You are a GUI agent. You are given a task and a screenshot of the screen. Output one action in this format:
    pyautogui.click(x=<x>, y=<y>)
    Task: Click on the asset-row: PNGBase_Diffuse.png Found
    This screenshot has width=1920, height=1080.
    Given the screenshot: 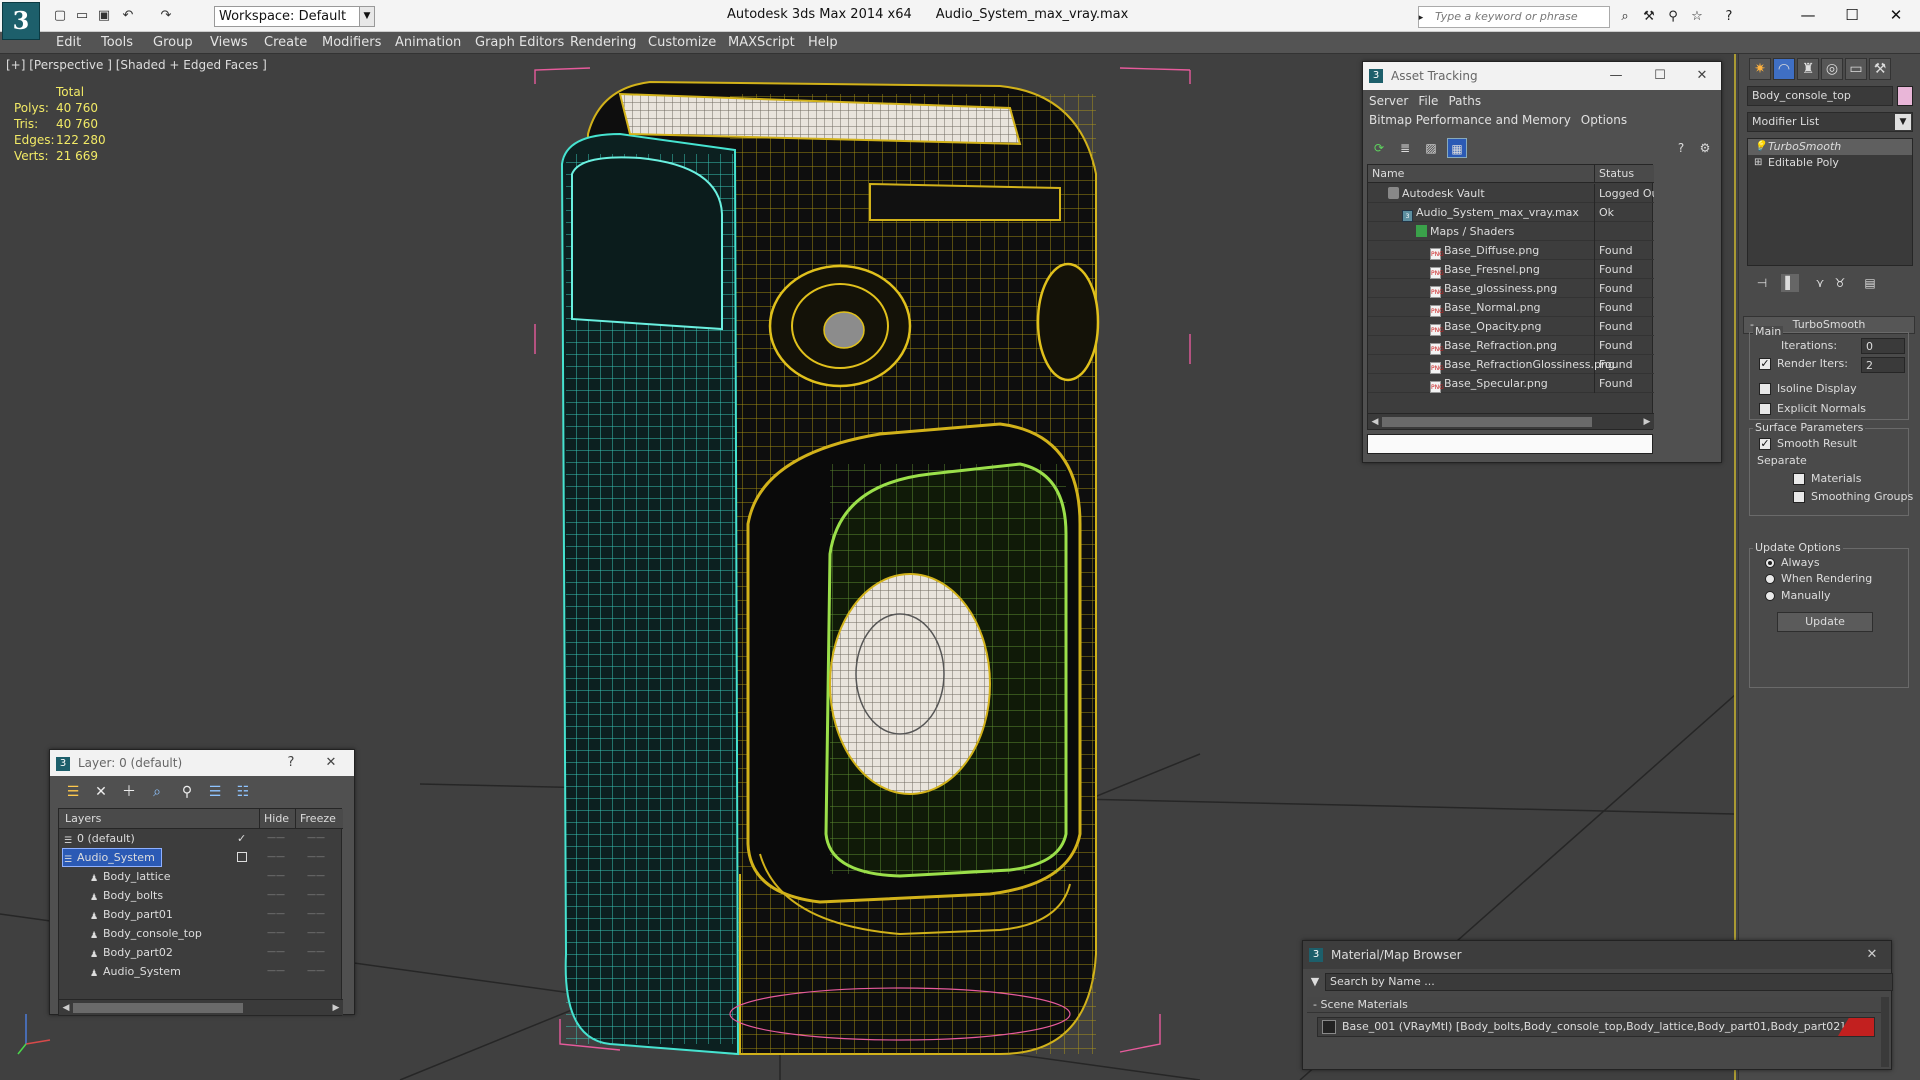 What is the action you would take?
    pyautogui.click(x=1511, y=250)
    